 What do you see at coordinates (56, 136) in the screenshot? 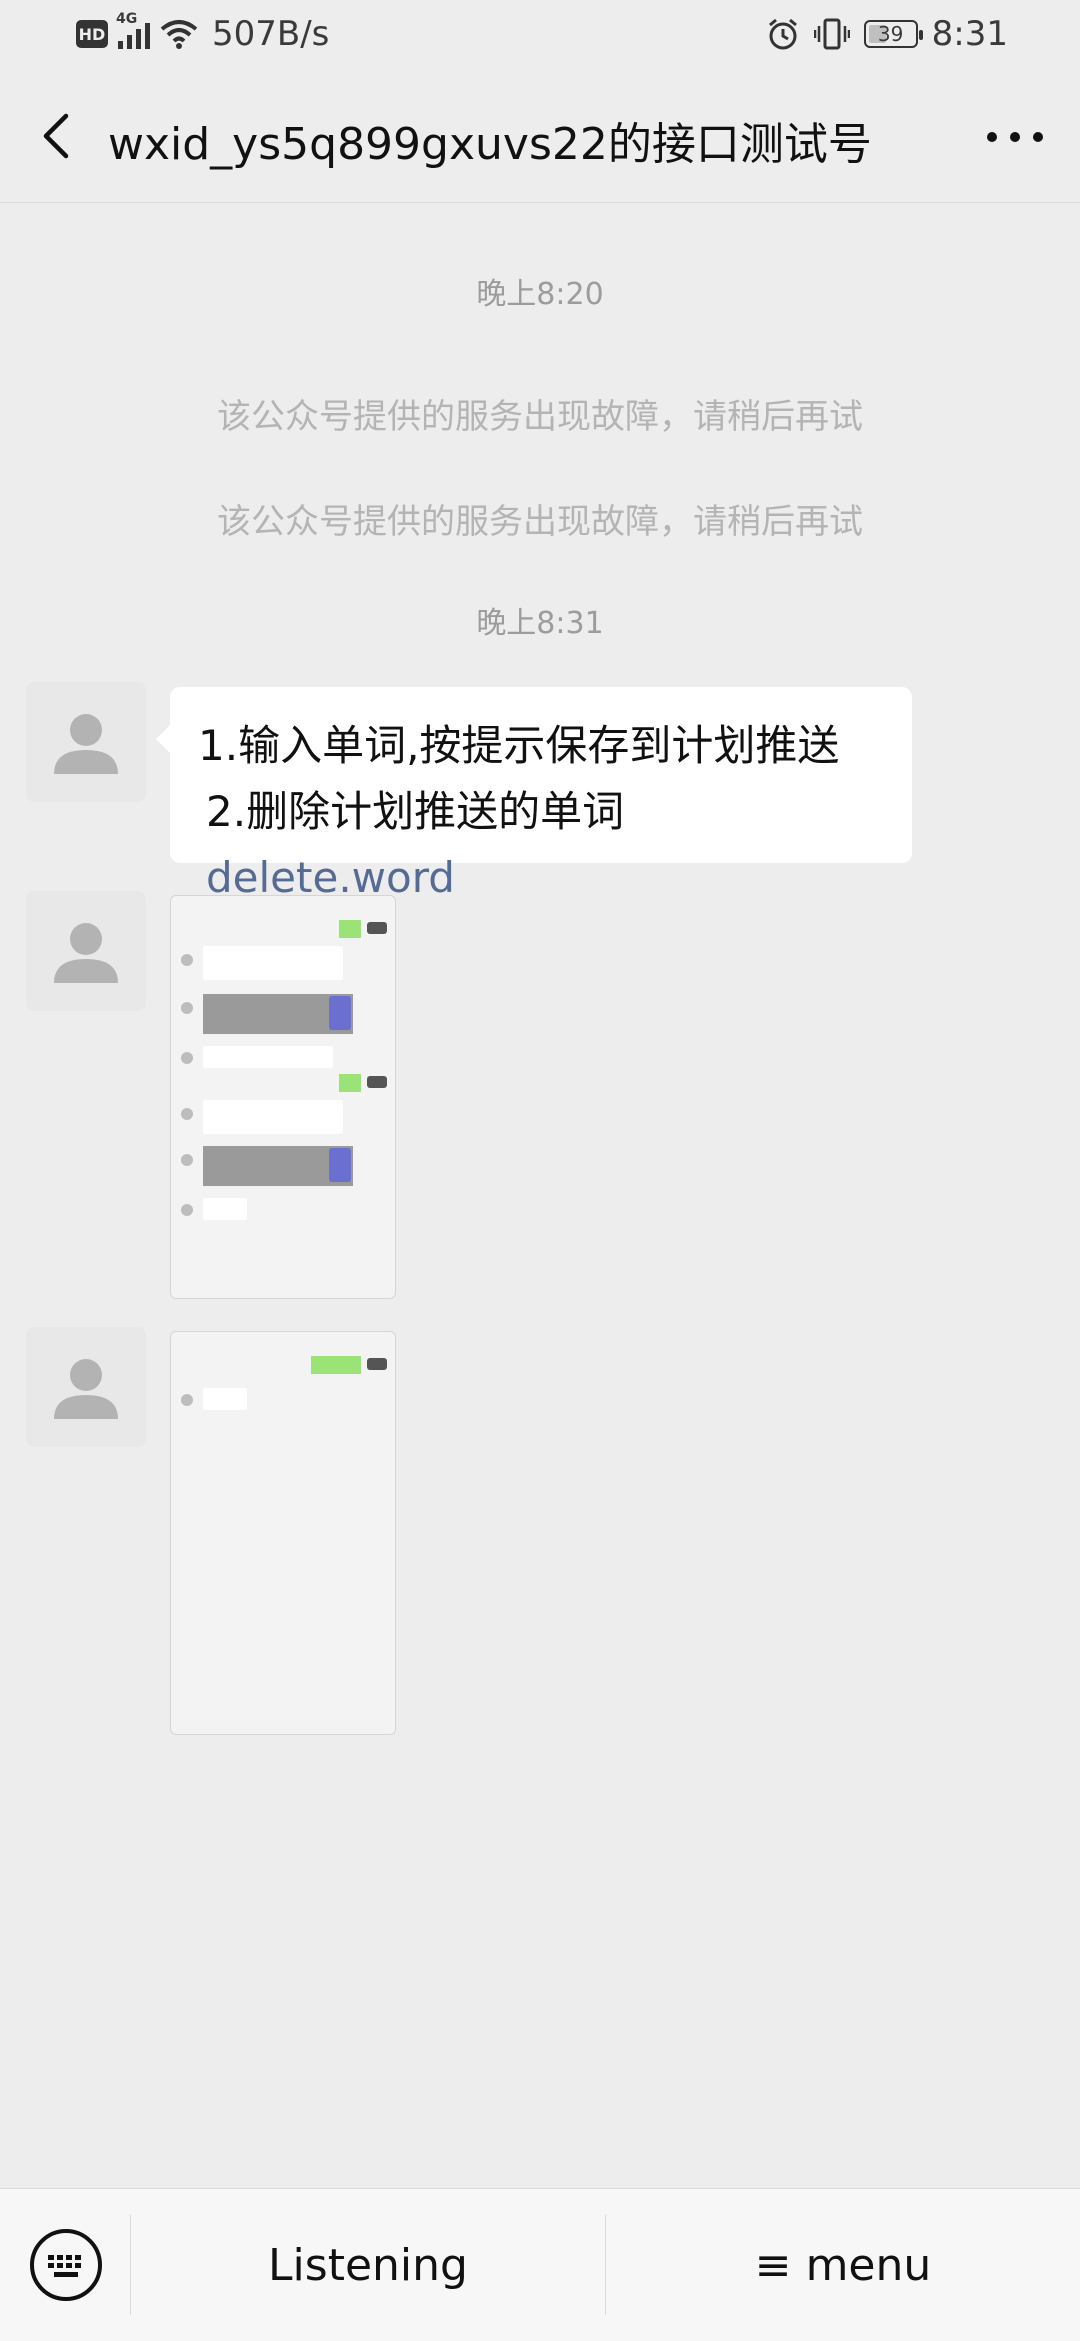
I see `chevron-left-icon` at bounding box center [56, 136].